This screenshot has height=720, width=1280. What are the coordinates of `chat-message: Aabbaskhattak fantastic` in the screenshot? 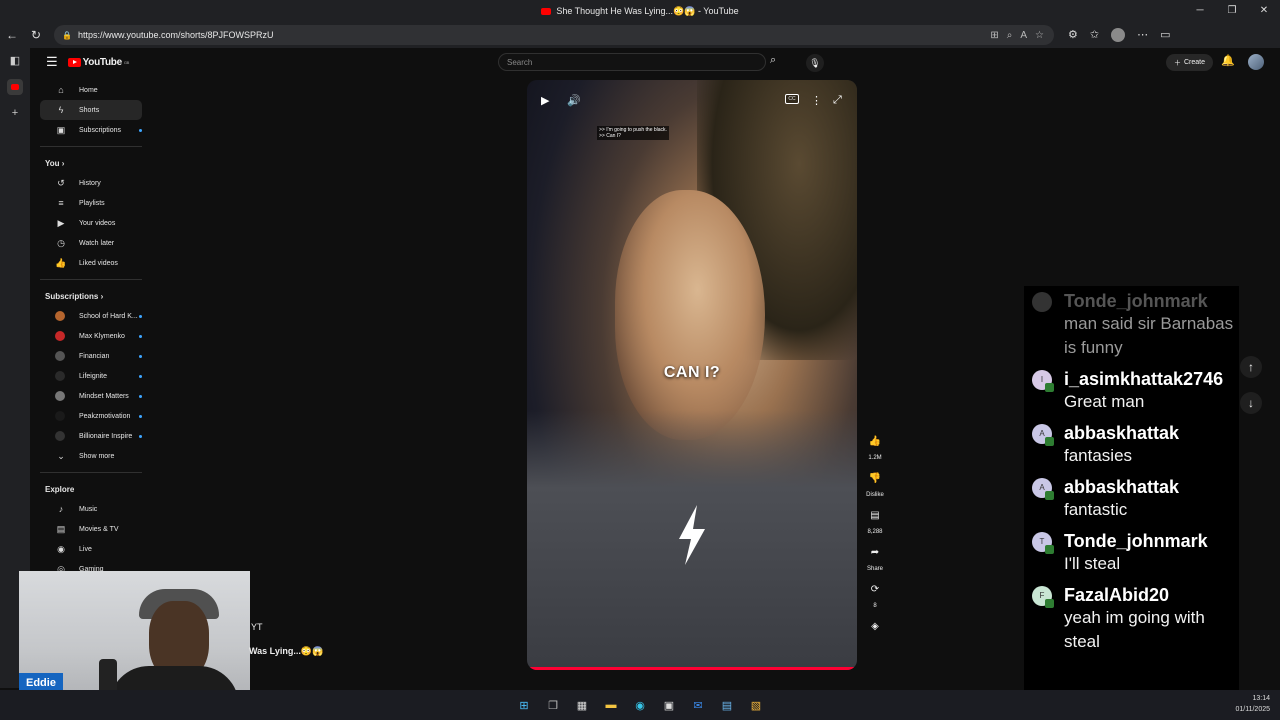 It's located at (1131, 499).